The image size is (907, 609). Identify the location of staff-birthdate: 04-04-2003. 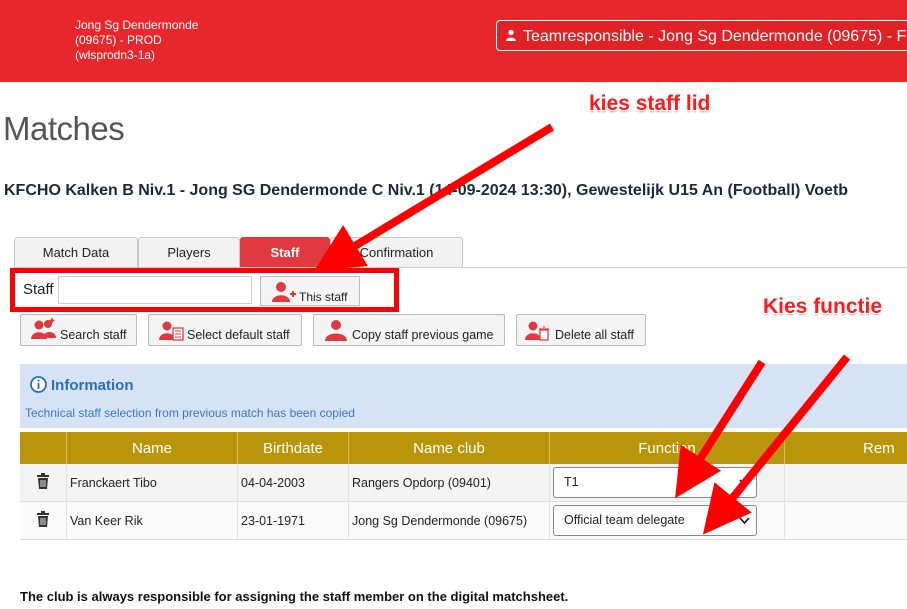
(293, 483).